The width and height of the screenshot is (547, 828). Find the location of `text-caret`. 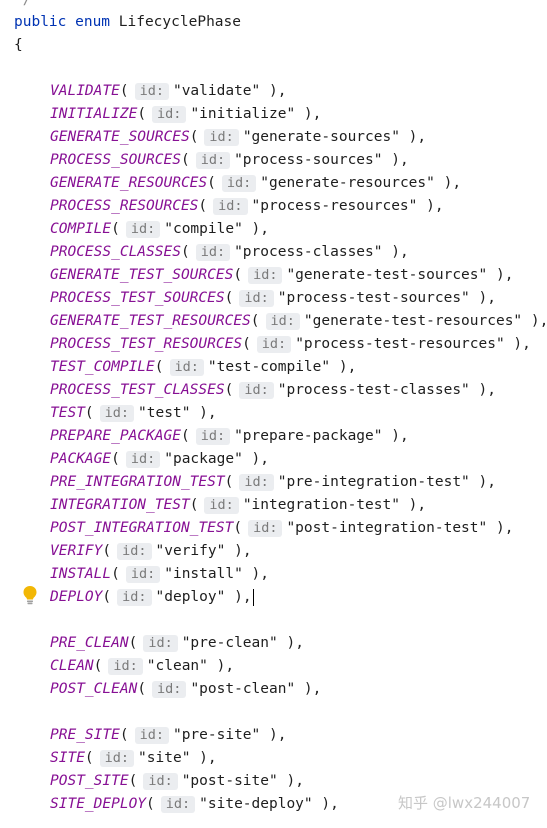

text-caret is located at coordinates (253, 597).